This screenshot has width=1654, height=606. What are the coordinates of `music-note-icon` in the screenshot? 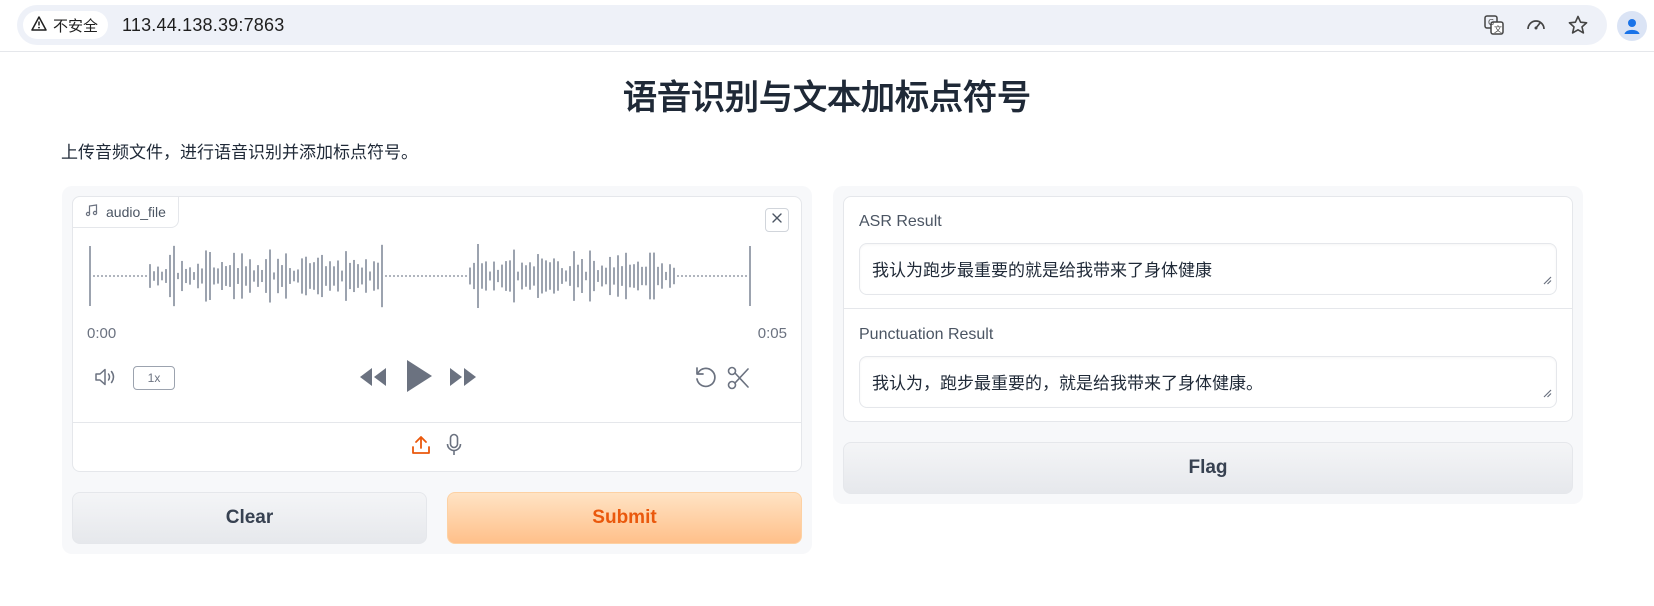 It's located at (91, 212).